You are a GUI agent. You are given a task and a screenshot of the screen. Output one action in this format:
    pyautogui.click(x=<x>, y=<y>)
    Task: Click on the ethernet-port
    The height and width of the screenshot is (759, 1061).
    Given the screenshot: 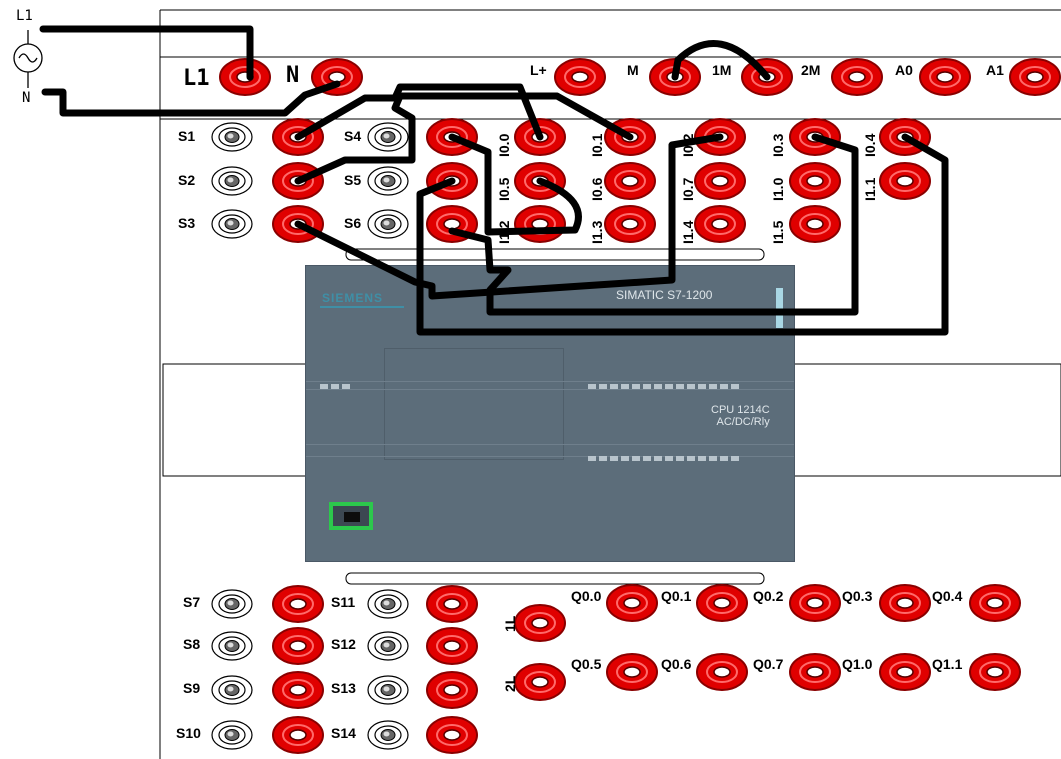 What is the action you would take?
    pyautogui.click(x=351, y=516)
    